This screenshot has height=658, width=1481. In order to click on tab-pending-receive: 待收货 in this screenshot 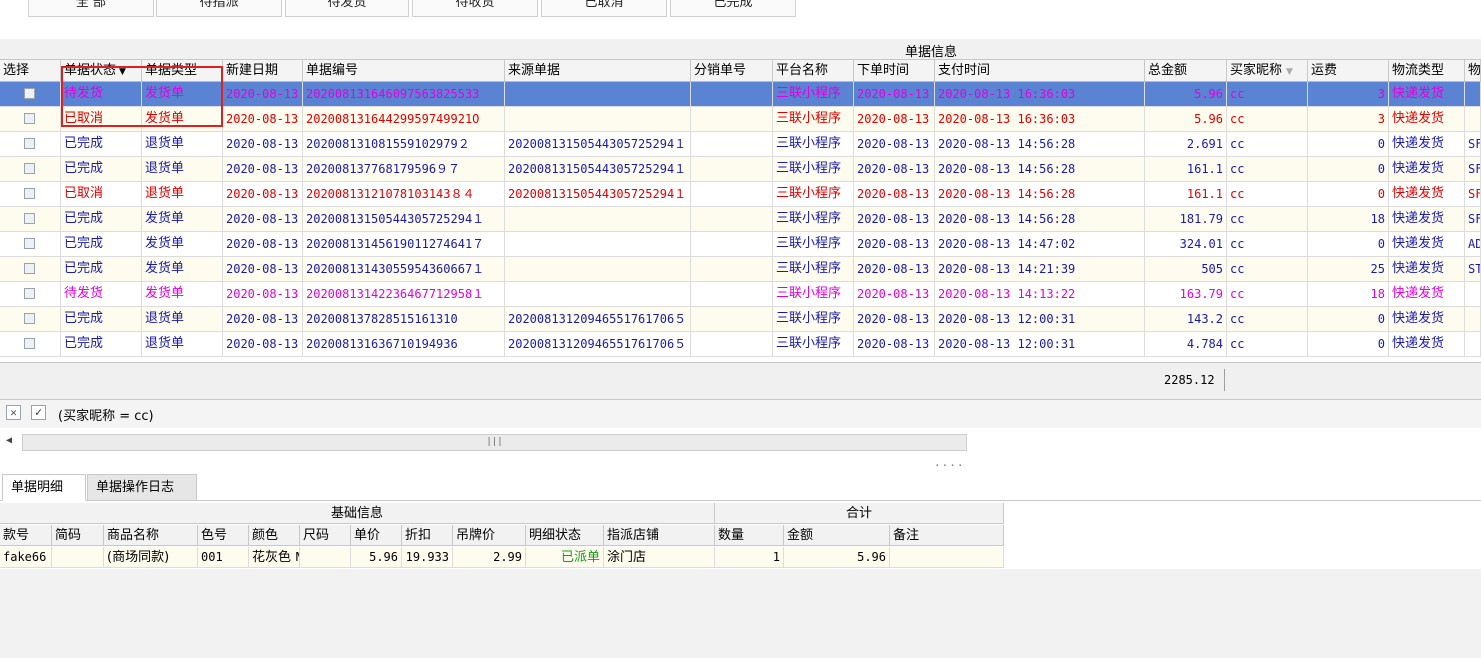, I will do `click(475, 8)`.